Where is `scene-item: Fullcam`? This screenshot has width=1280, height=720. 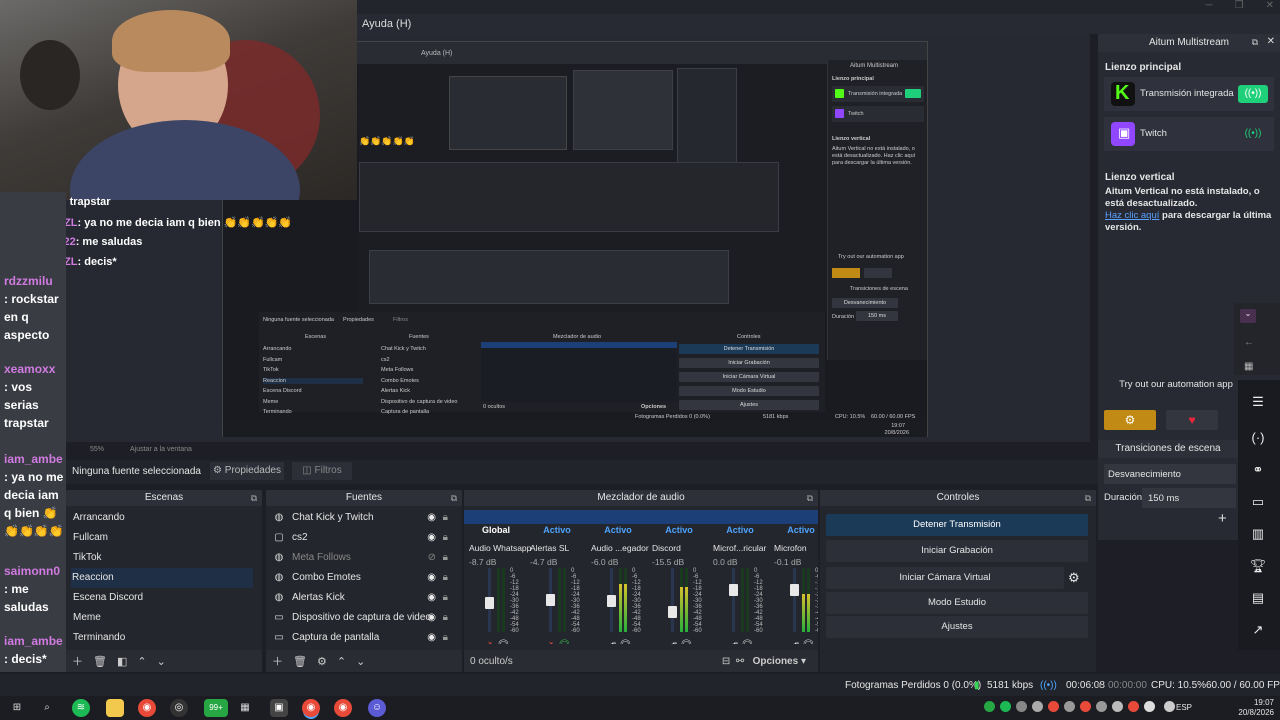 scene-item: Fullcam is located at coordinates (163, 538).